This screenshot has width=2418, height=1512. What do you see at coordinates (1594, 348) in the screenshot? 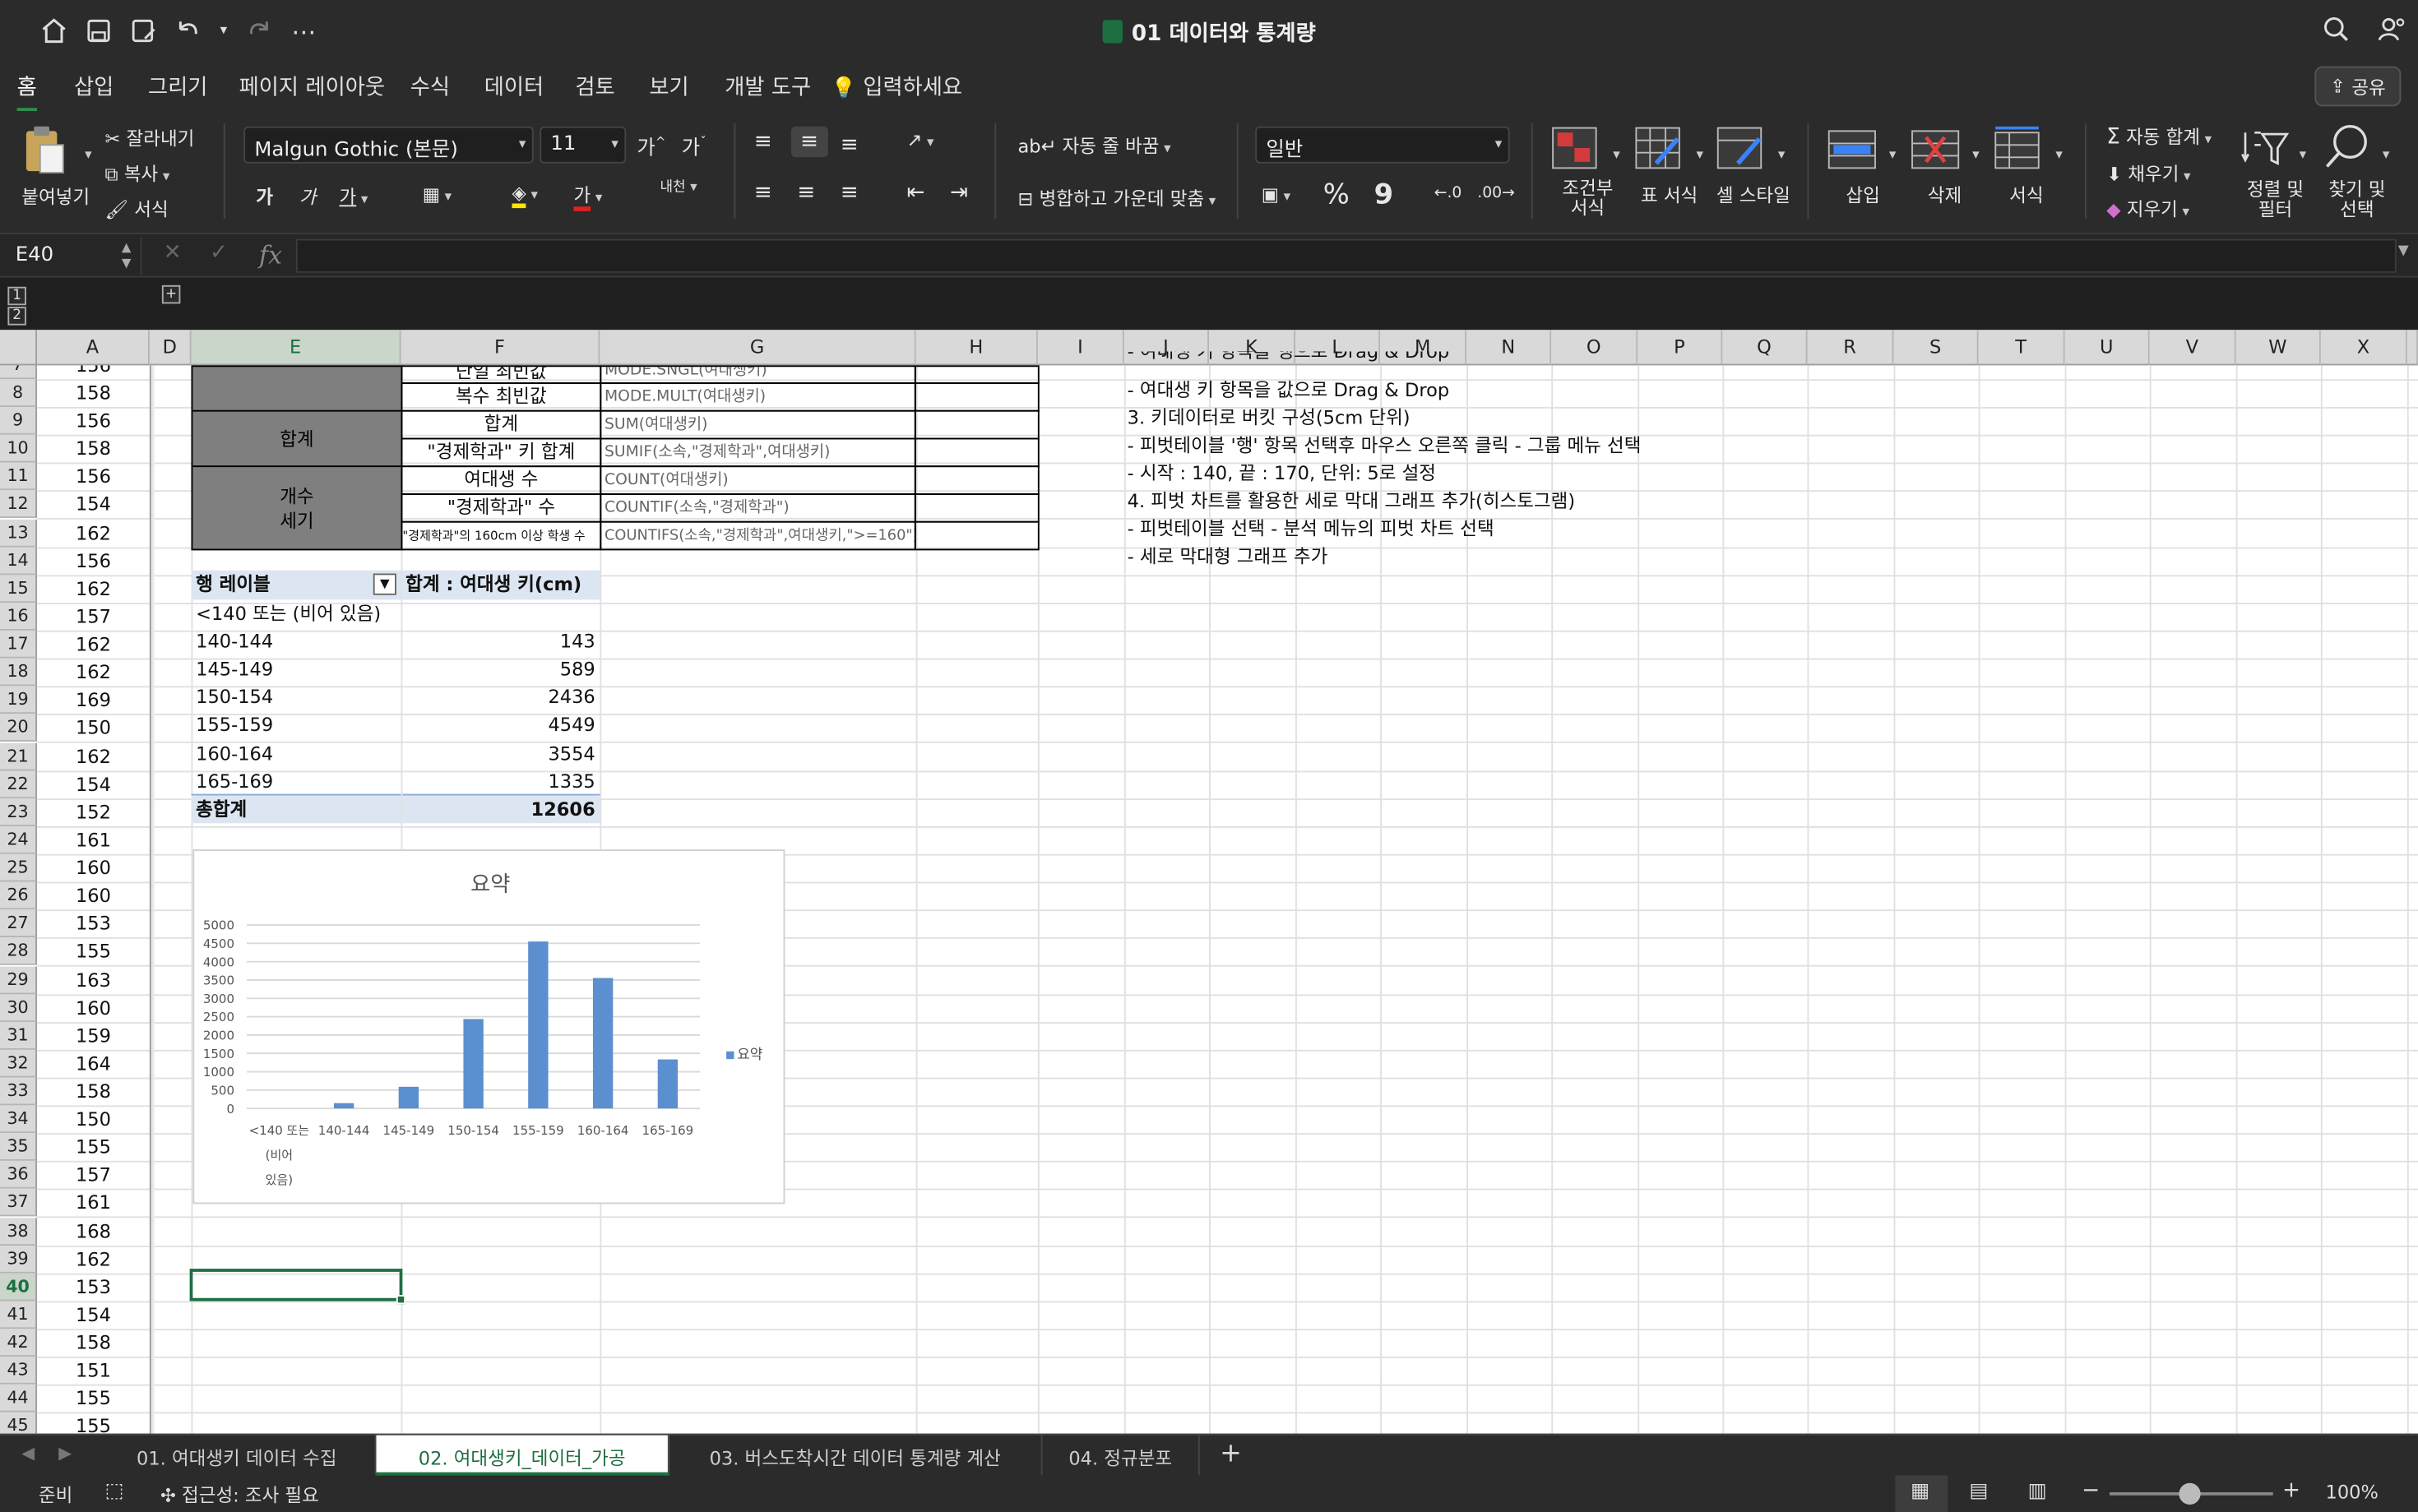
I see `column-header-o: O` at bounding box center [1594, 348].